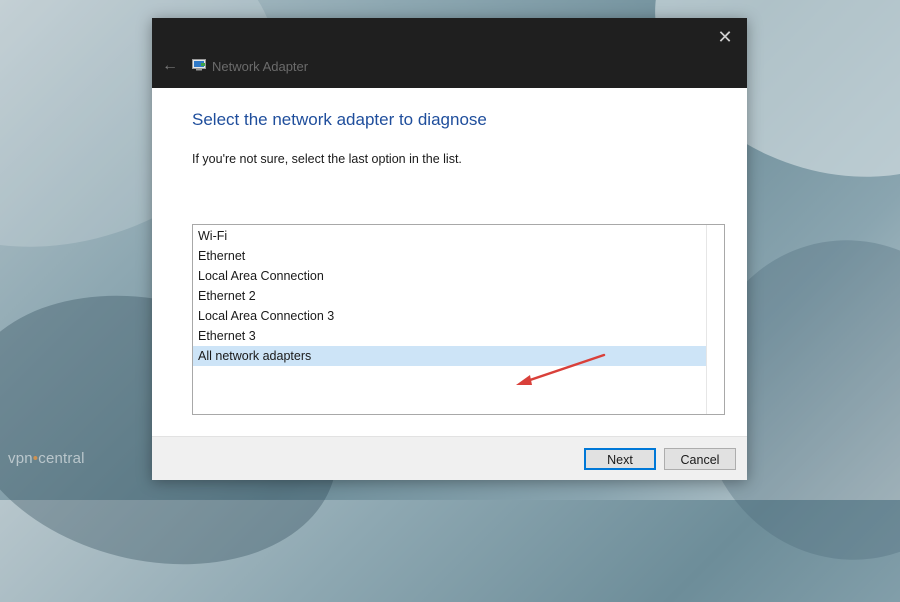 The width and height of the screenshot is (900, 602). I want to click on list-item: Ethernet 2, so click(450, 296).